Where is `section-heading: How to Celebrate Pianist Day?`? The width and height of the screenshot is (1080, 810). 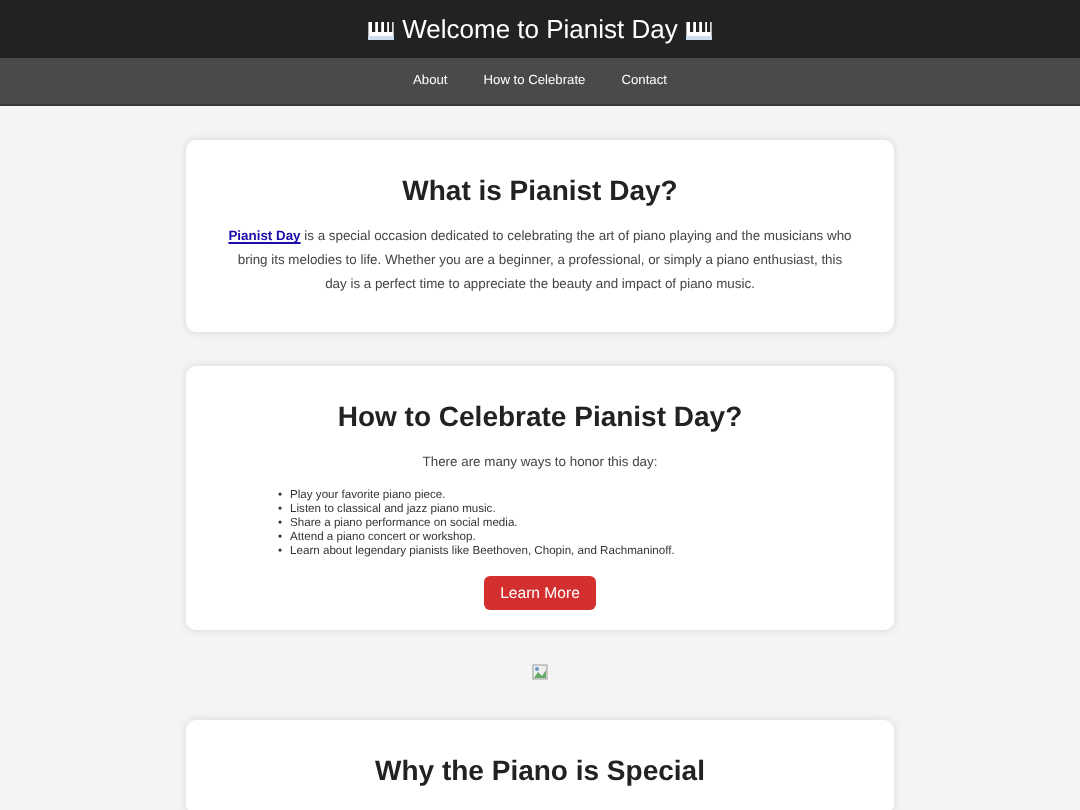 section-heading: How to Celebrate Pianist Day? is located at coordinates (540, 416).